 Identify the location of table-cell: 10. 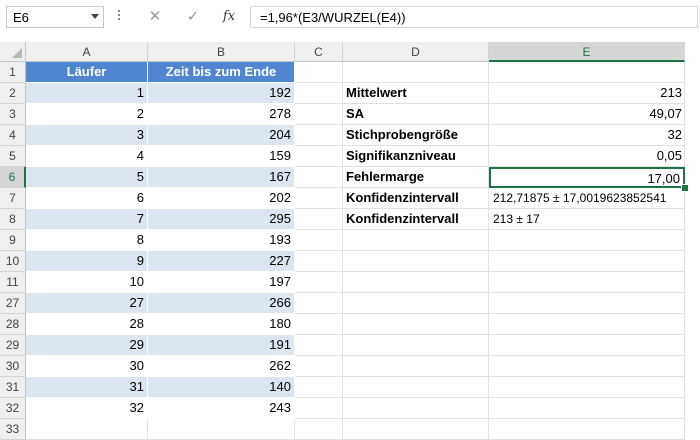
(87, 282).